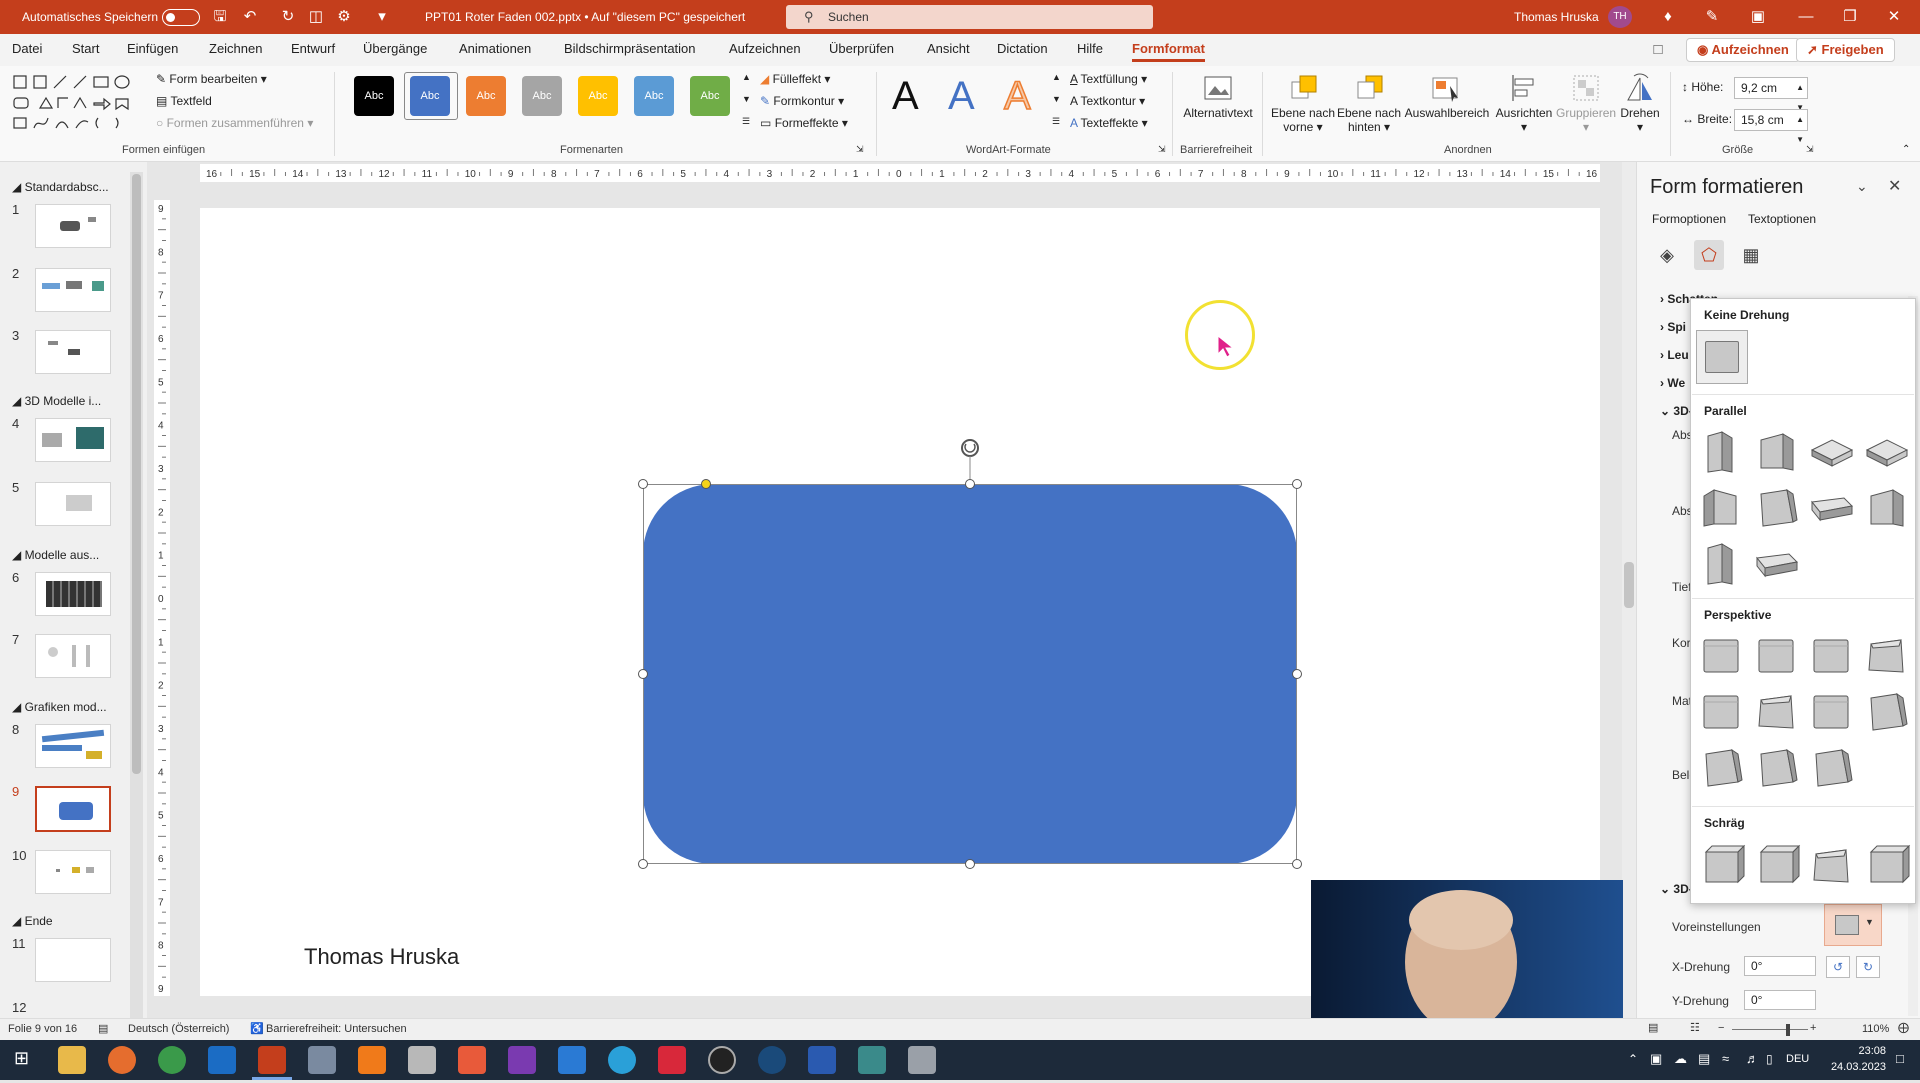 This screenshot has width=1920, height=1083. Describe the element at coordinates (1906, 149) in the screenshot. I see `collapse-ribbon-icon: ⌃` at that location.